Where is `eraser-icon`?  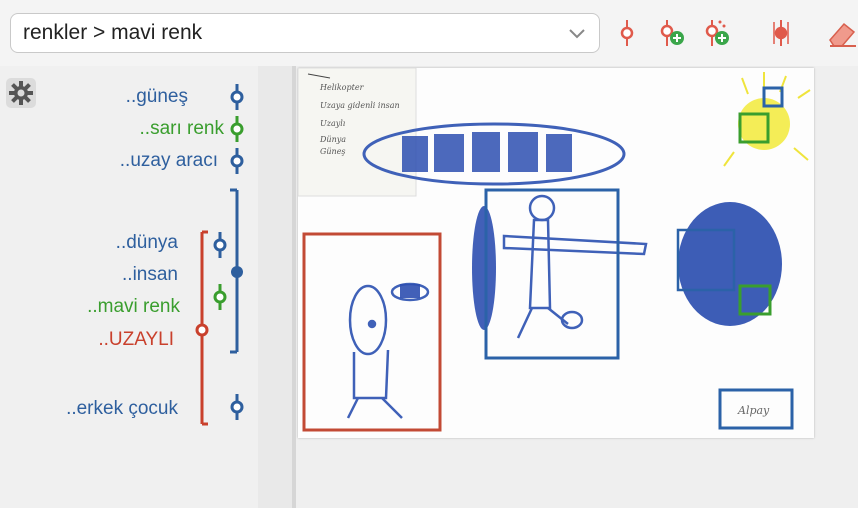 eraser-icon is located at coordinates (842, 33).